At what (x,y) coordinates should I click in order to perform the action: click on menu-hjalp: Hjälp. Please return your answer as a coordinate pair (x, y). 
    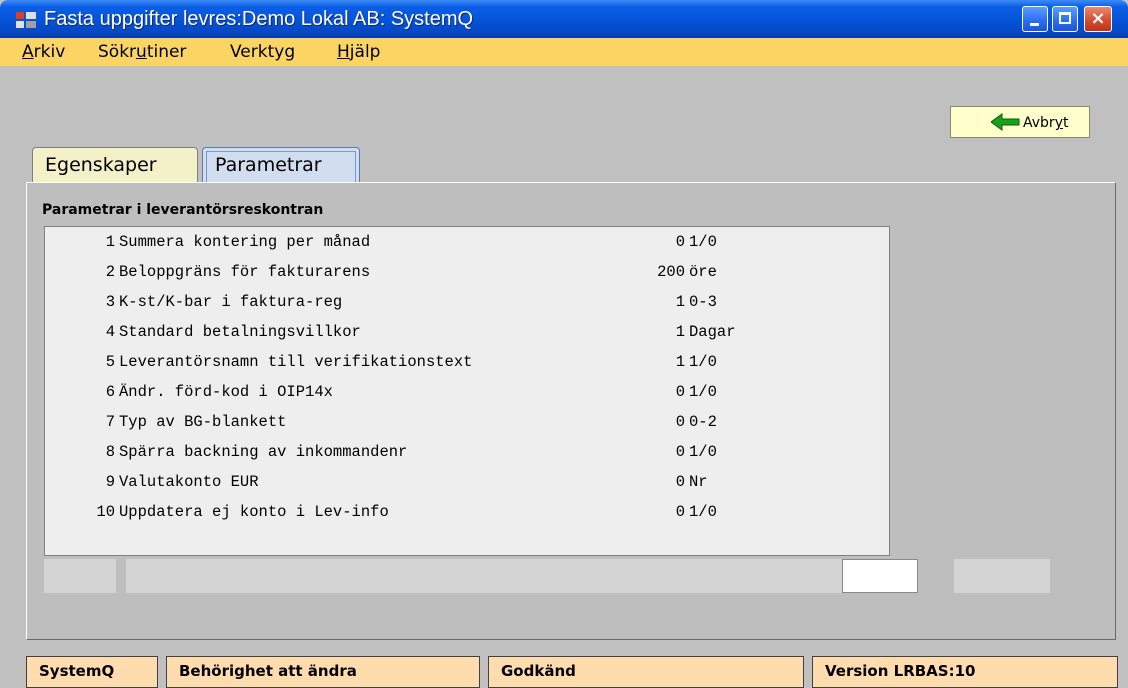
    Looking at the image, I should click on (358, 52).